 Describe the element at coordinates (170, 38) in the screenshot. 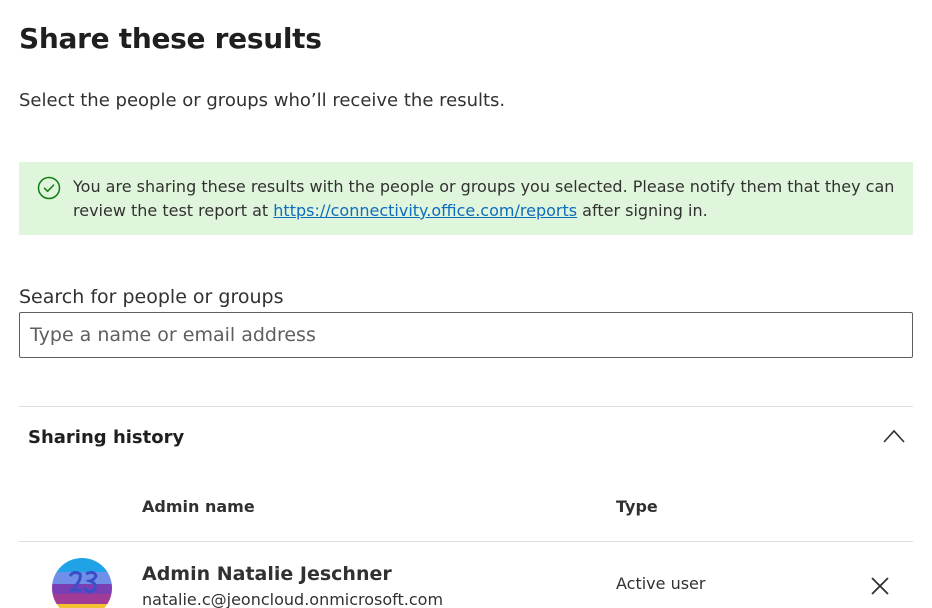

I see `page-title: Share these results` at that location.